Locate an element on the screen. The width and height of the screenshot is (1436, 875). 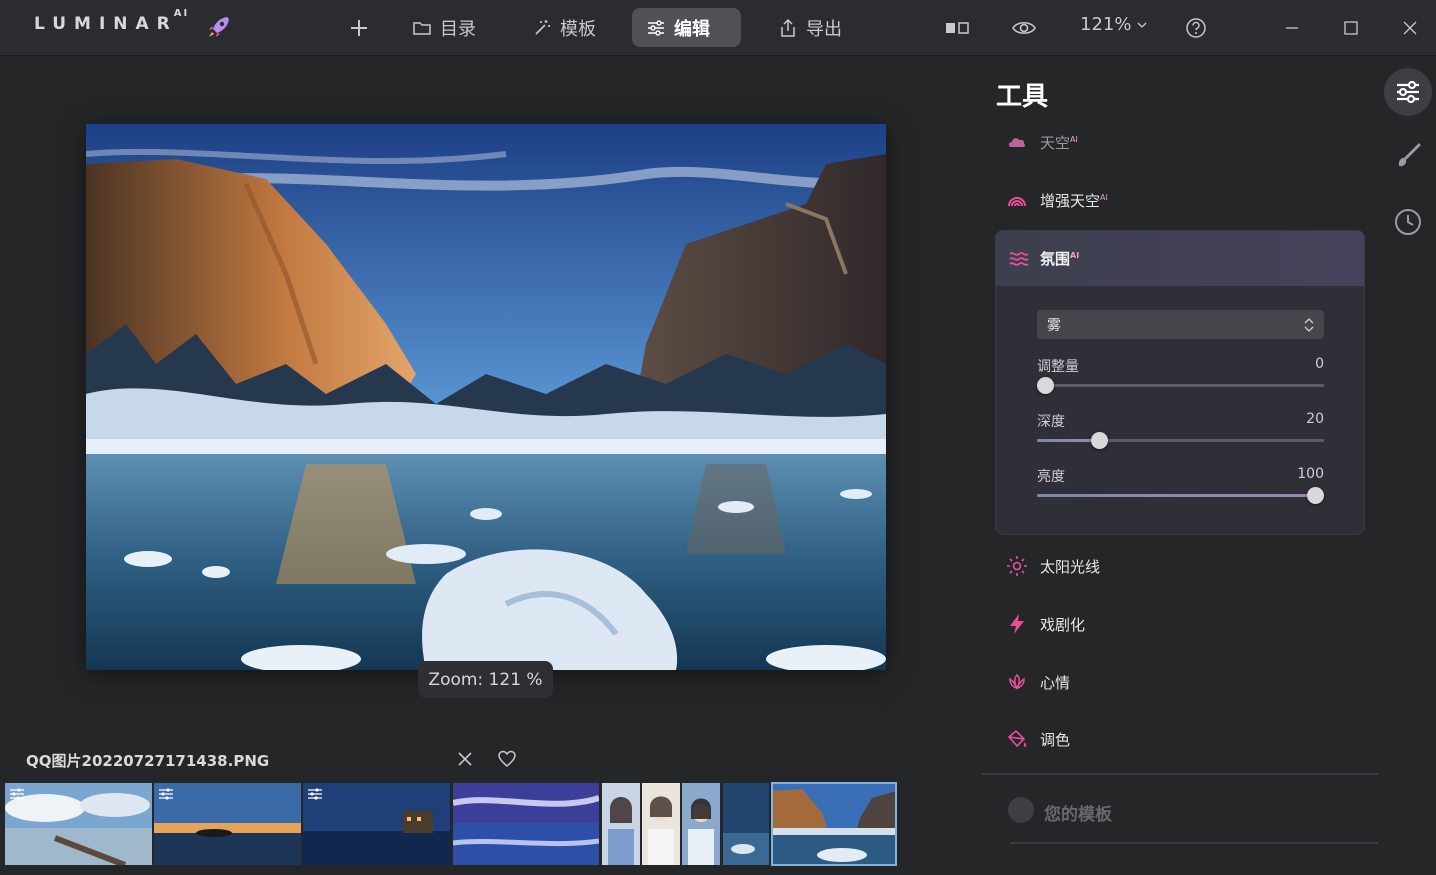
eye-icon is located at coordinates (1024, 28).